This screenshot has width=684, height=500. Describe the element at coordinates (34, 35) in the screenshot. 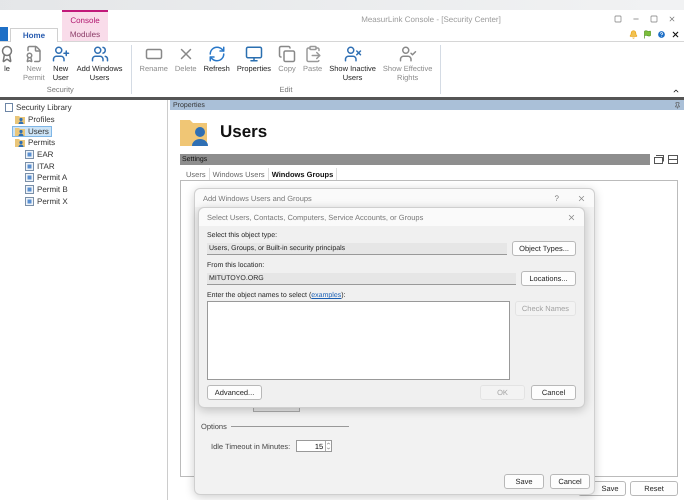

I see `ribbon-tab: Home` at that location.